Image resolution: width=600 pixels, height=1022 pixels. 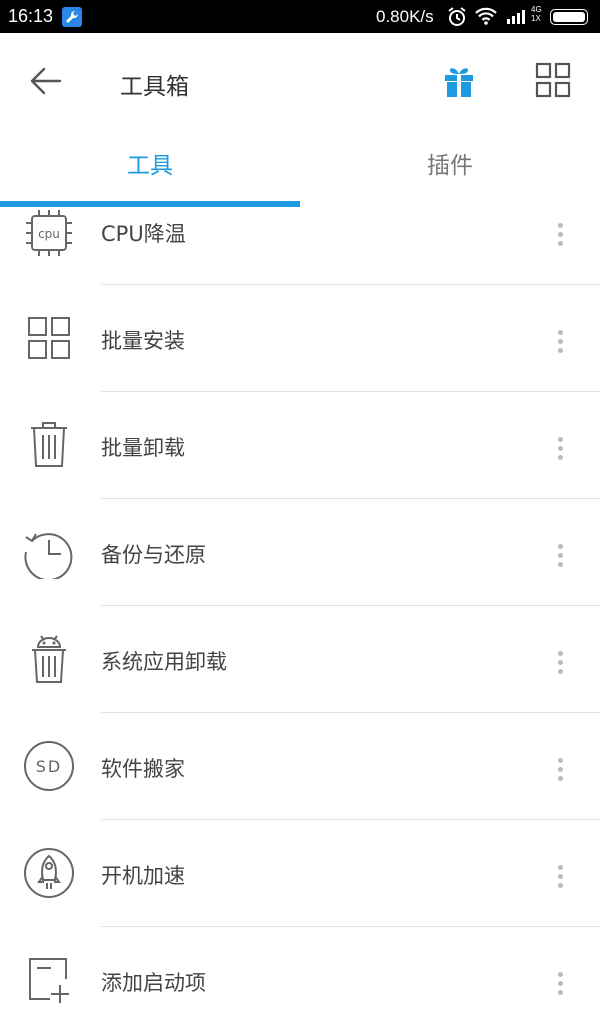 What do you see at coordinates (518, 18) in the screenshot?
I see `signal-icon` at bounding box center [518, 18].